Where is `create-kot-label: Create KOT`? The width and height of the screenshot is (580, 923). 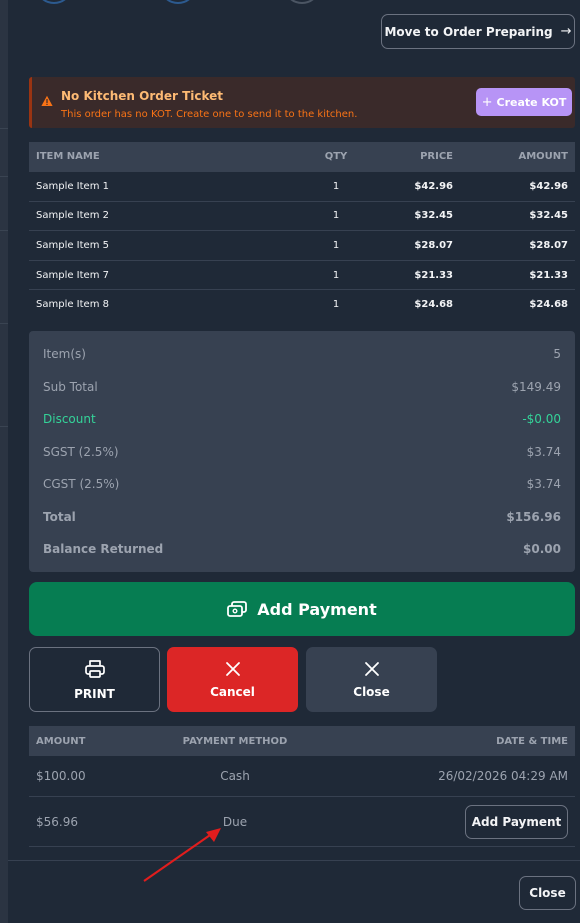
create-kot-label: Create KOT is located at coordinates (531, 102).